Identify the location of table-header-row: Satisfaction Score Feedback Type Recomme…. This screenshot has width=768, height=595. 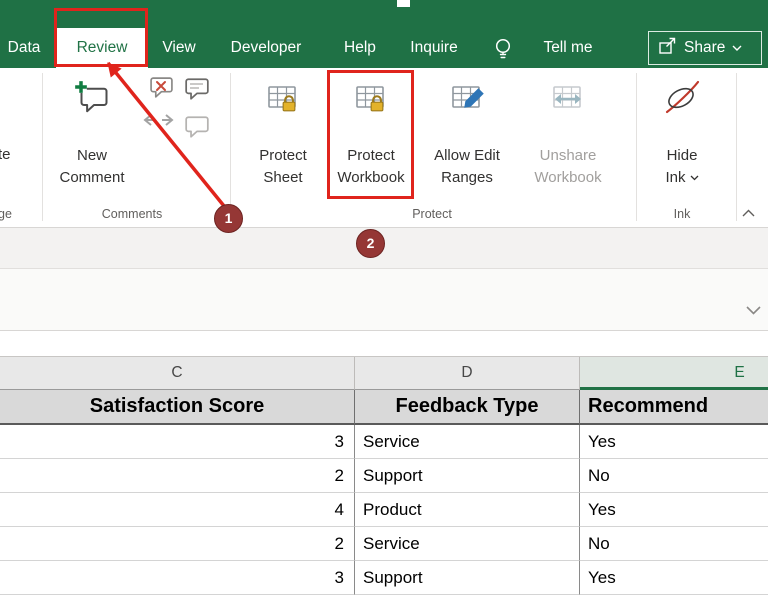
(384, 407).